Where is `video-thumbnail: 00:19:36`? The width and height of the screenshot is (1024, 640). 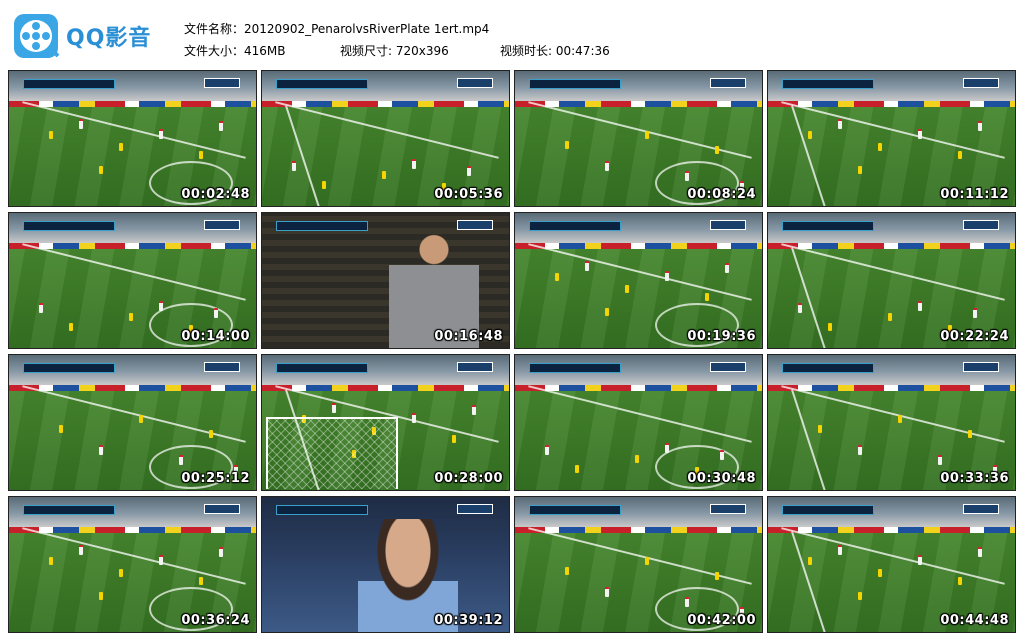
video-thumbnail: 00:19:36 is located at coordinates (638, 280).